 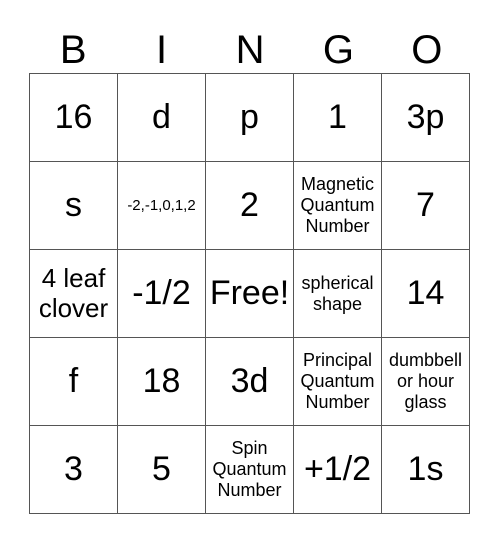 What do you see at coordinates (73, 293) in the screenshot?
I see `bingo-cell: 4 leaf clover` at bounding box center [73, 293].